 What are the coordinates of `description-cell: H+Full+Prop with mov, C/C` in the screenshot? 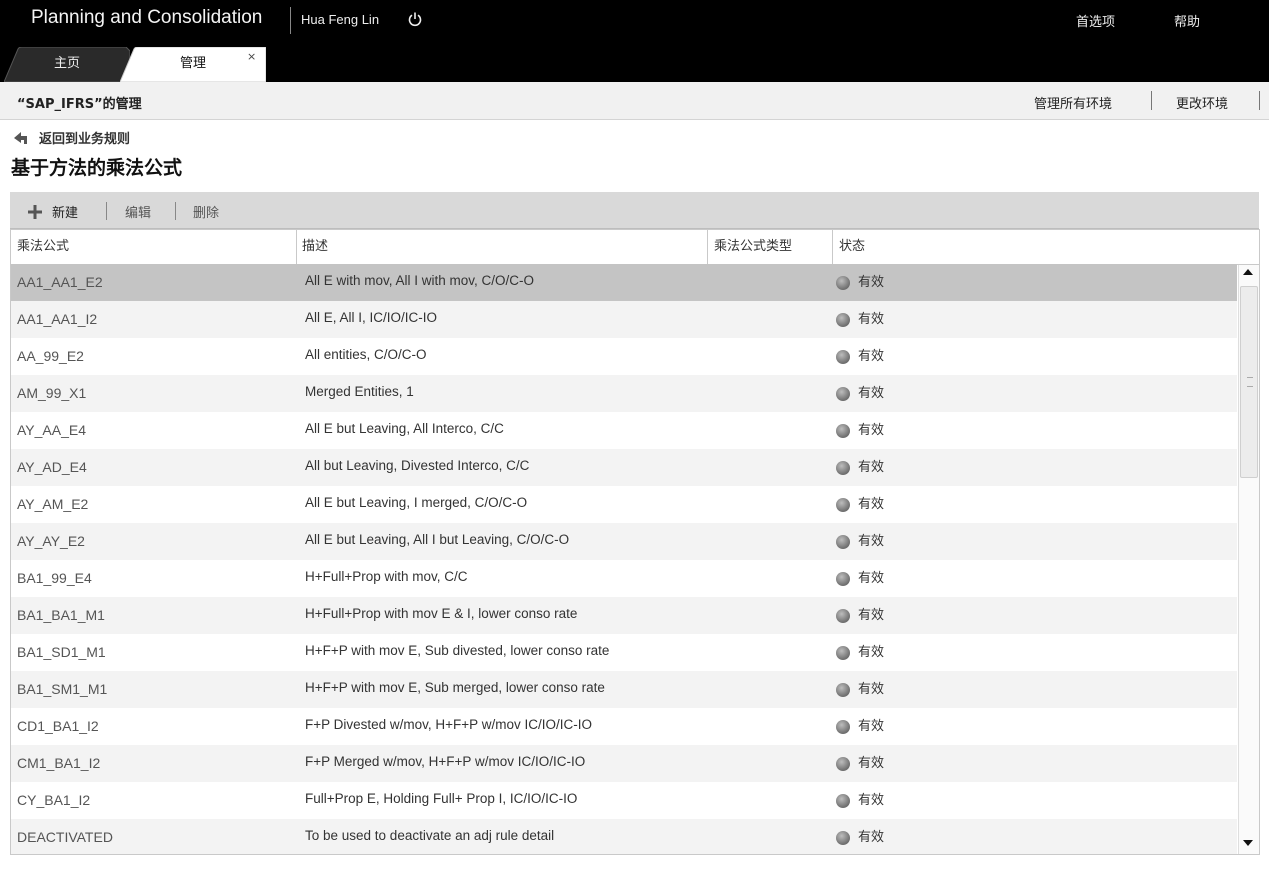 It's located at (386, 576).